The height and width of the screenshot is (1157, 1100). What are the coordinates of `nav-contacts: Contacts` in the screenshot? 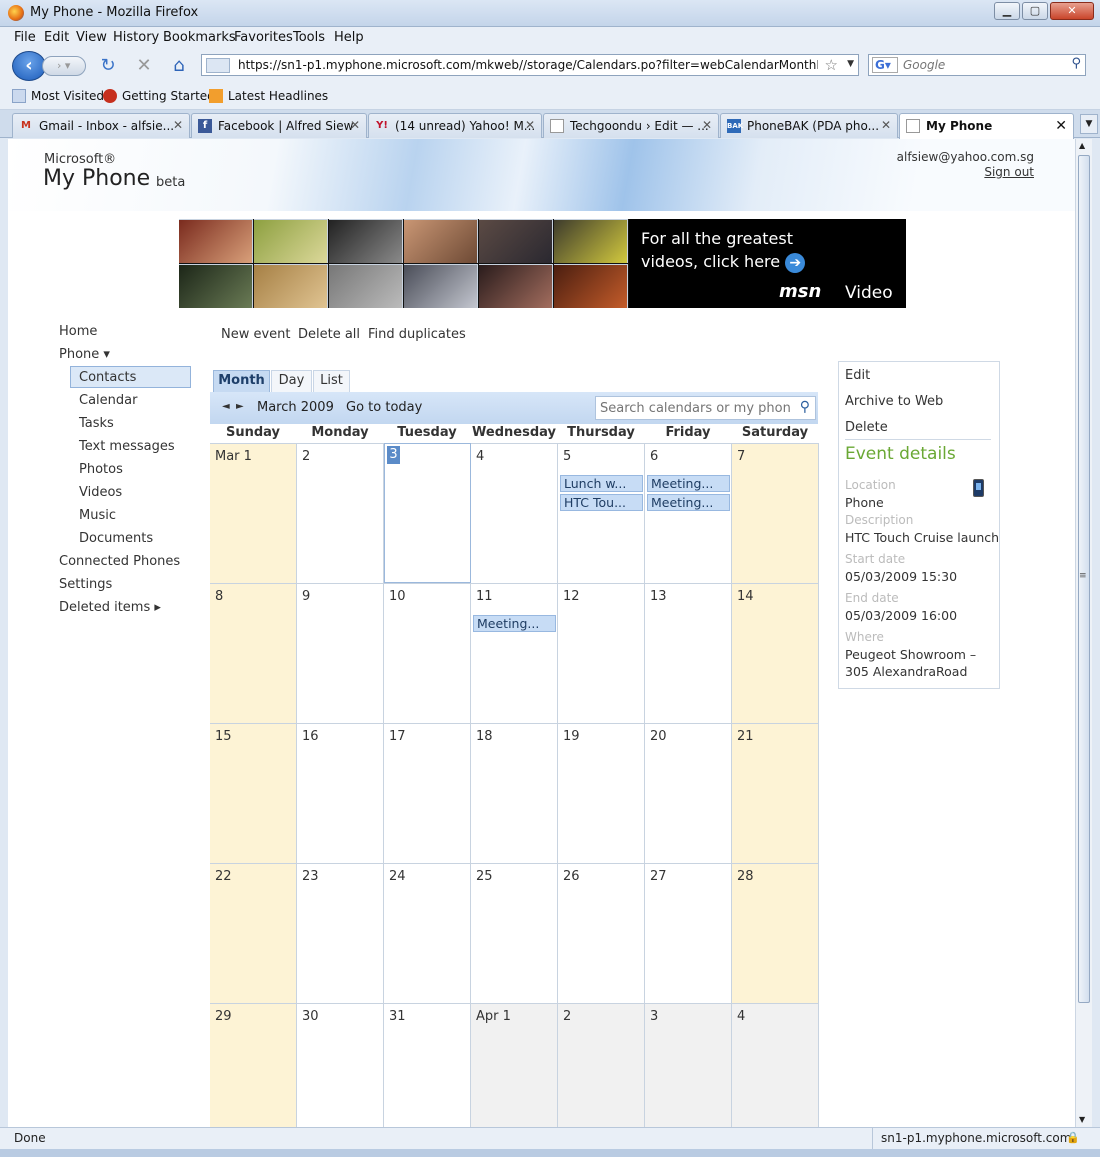 It's located at (107, 377).